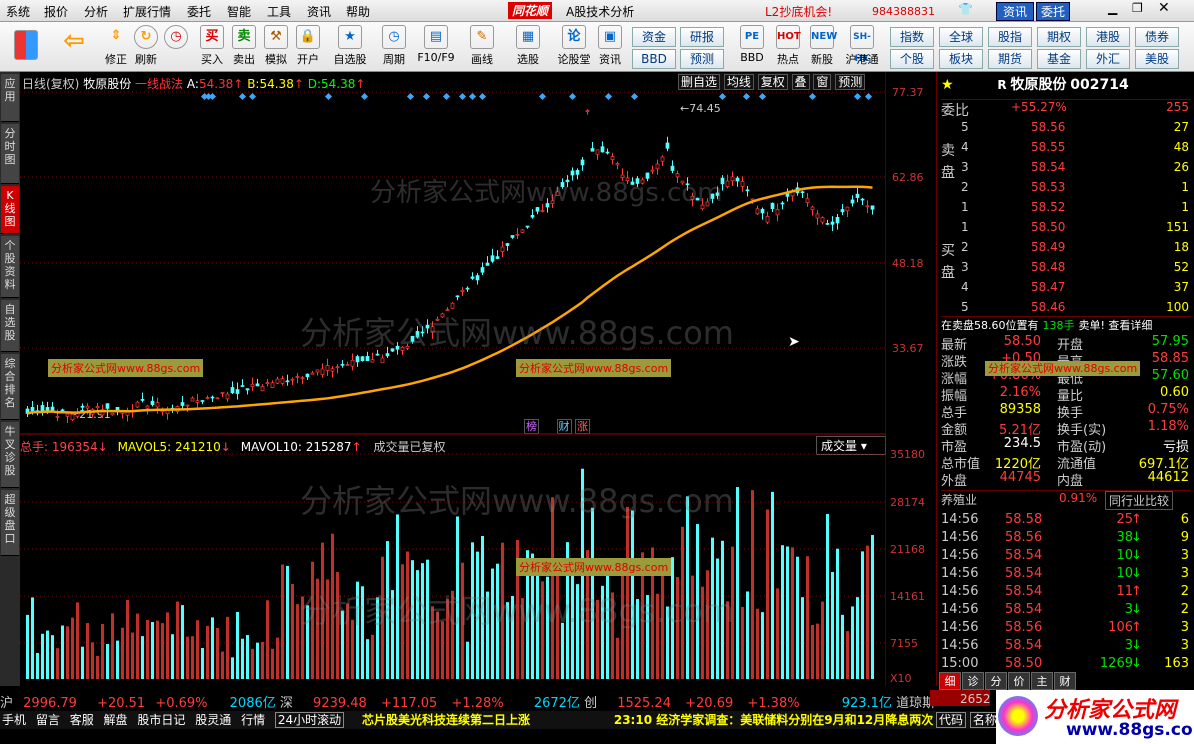  What do you see at coordinates (319, 11) in the screenshot?
I see `menu-item: 资讯` at bounding box center [319, 11].